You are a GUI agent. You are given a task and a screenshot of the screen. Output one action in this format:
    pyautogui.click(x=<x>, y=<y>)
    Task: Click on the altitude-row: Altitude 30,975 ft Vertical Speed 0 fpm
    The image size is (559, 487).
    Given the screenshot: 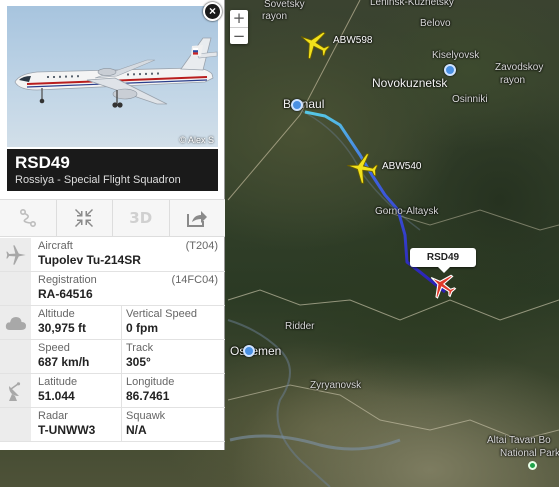 What is the action you would take?
    pyautogui.click(x=112, y=323)
    